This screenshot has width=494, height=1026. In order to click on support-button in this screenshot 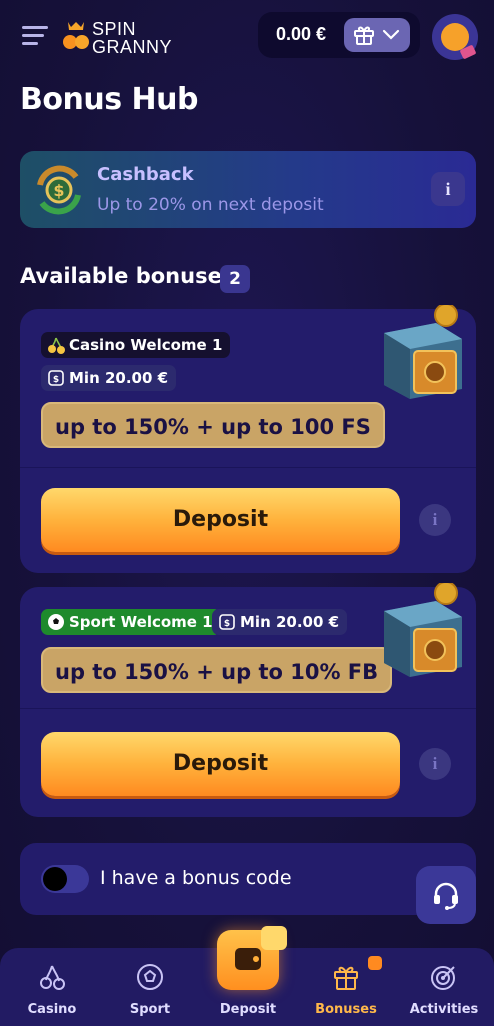, I will do `click(446, 895)`.